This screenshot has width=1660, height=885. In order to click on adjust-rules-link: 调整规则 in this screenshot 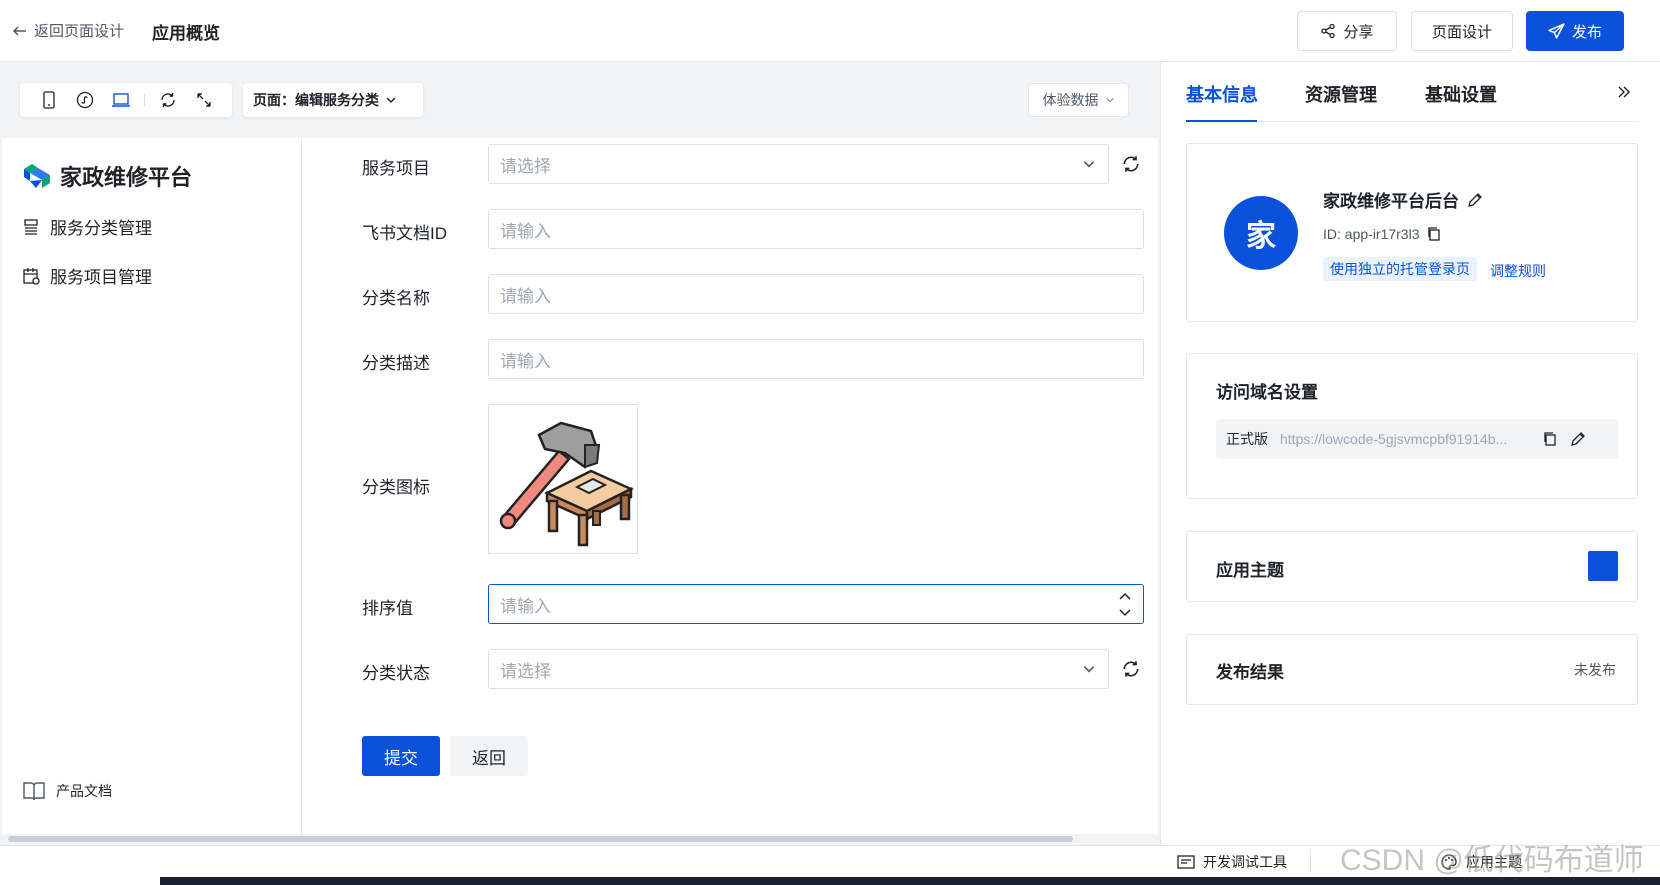, I will do `click(1518, 271)`.